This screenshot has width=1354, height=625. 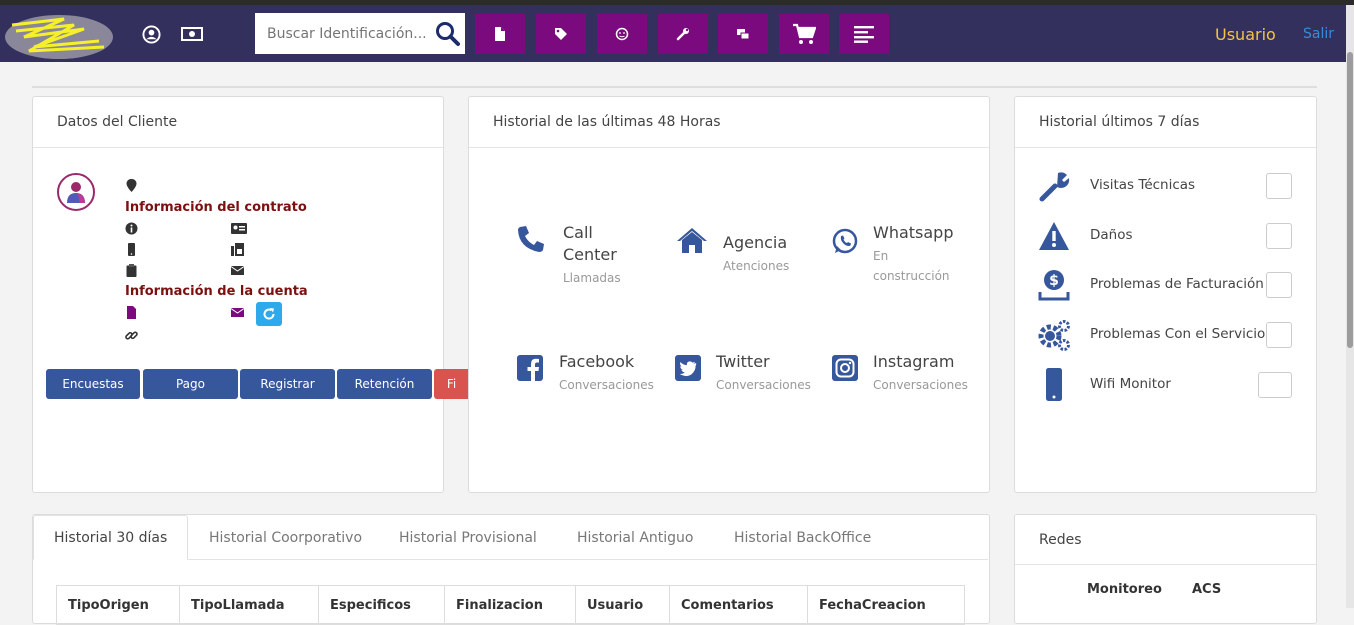 I want to click on servicio-row: Problemas Con el Servicio, so click(x=1165, y=338).